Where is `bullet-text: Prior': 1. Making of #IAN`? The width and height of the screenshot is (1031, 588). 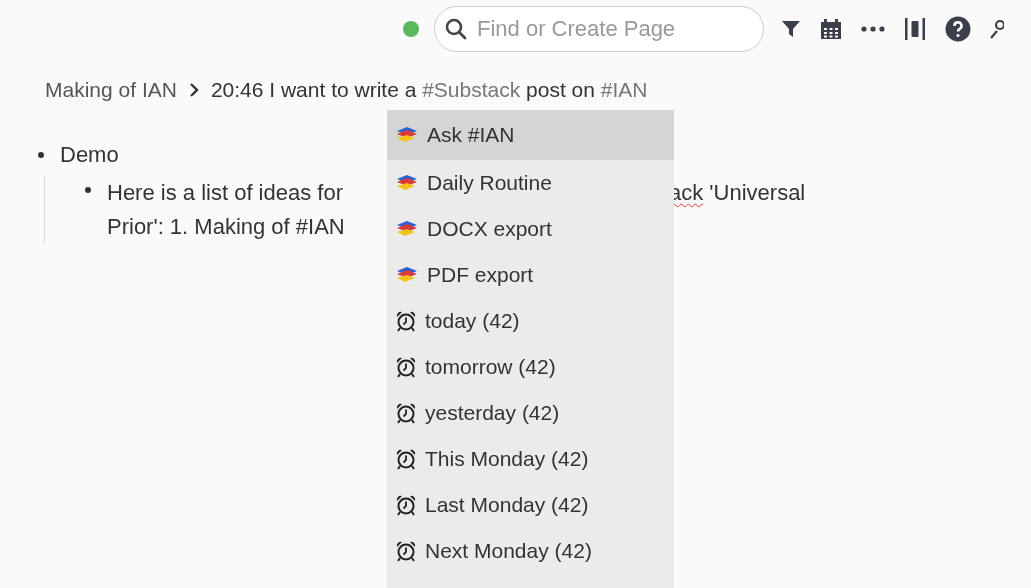 bullet-text: Prior': 1. Making of #IAN is located at coordinates (226, 227).